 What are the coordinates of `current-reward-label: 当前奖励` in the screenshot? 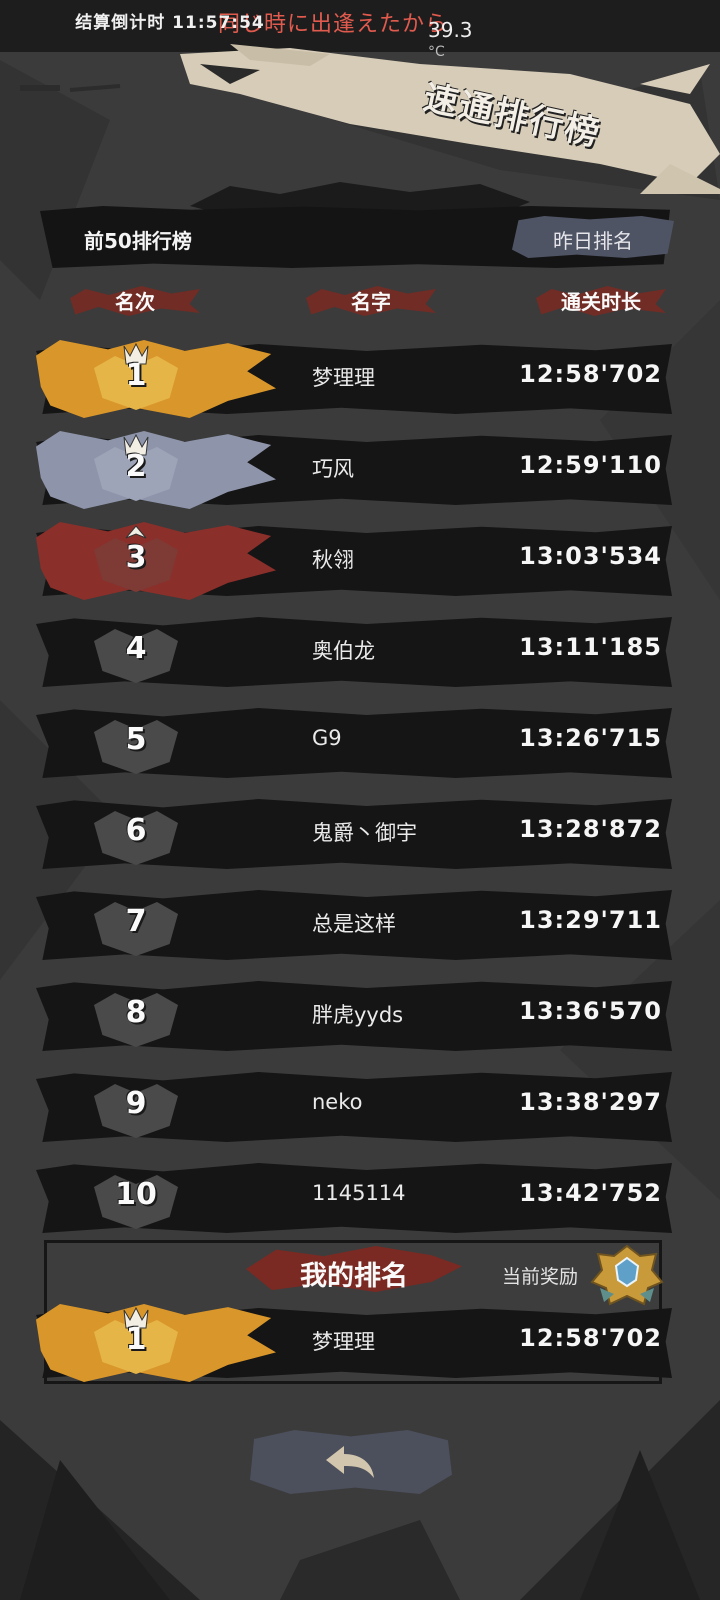 It's located at (540, 1277).